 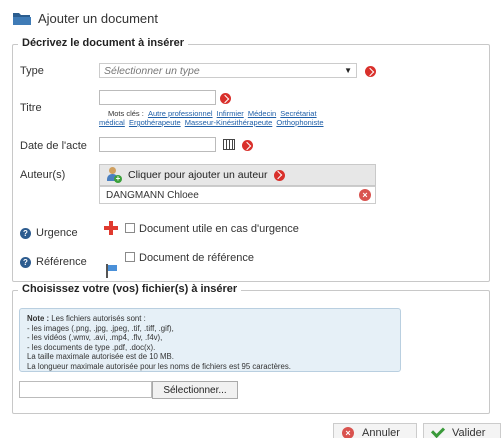 What do you see at coordinates (198, 175) in the screenshot?
I see `add-author-label: Cliquer pour ajouter un auteur` at bounding box center [198, 175].